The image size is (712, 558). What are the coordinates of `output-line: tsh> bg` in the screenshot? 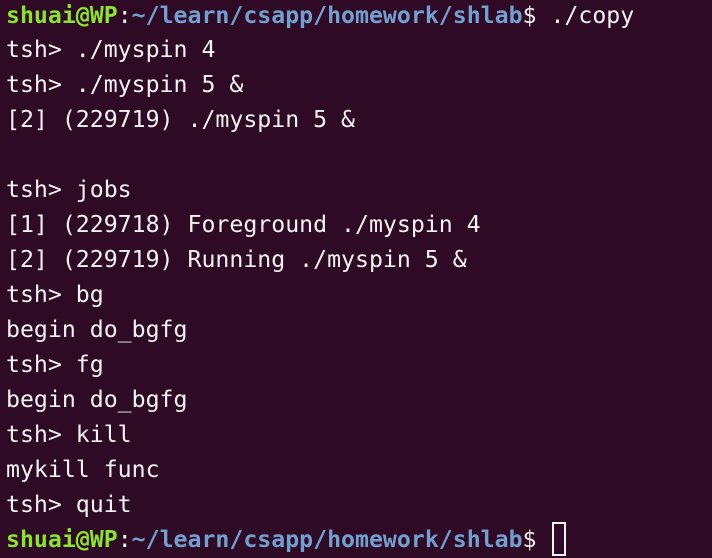 It's located at (55, 294).